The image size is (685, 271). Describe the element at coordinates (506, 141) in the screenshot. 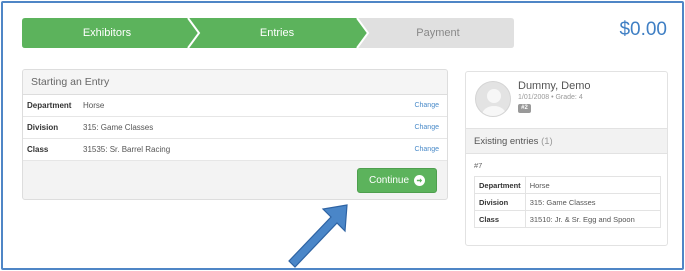

I see `existing-entries-label: Existing entries` at that location.